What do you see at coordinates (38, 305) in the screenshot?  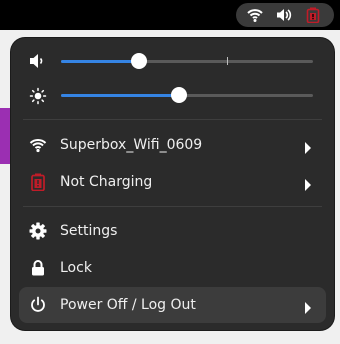 I see `power-icon` at bounding box center [38, 305].